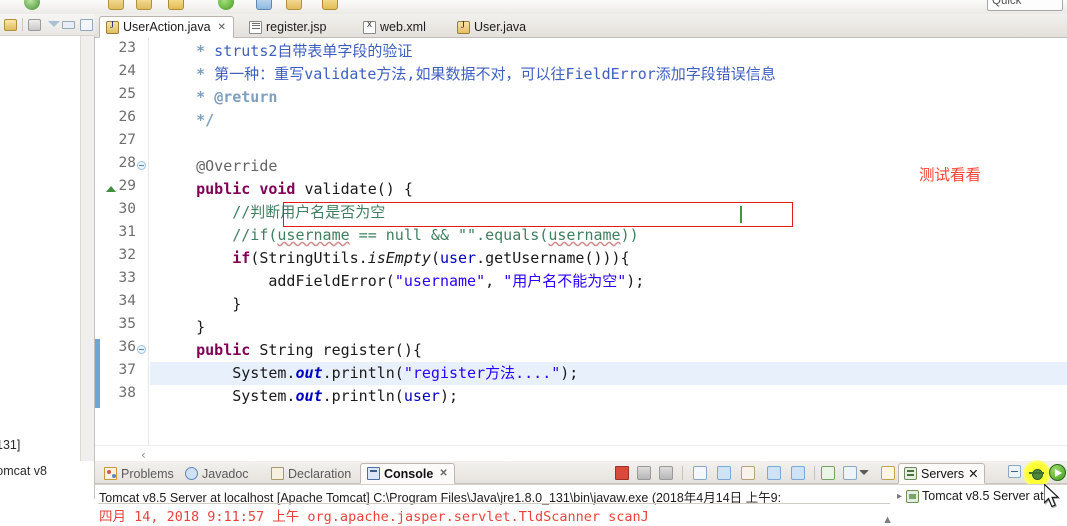 This screenshot has width=1067, height=526. I want to click on tab-console: Console ✕, so click(407, 473).